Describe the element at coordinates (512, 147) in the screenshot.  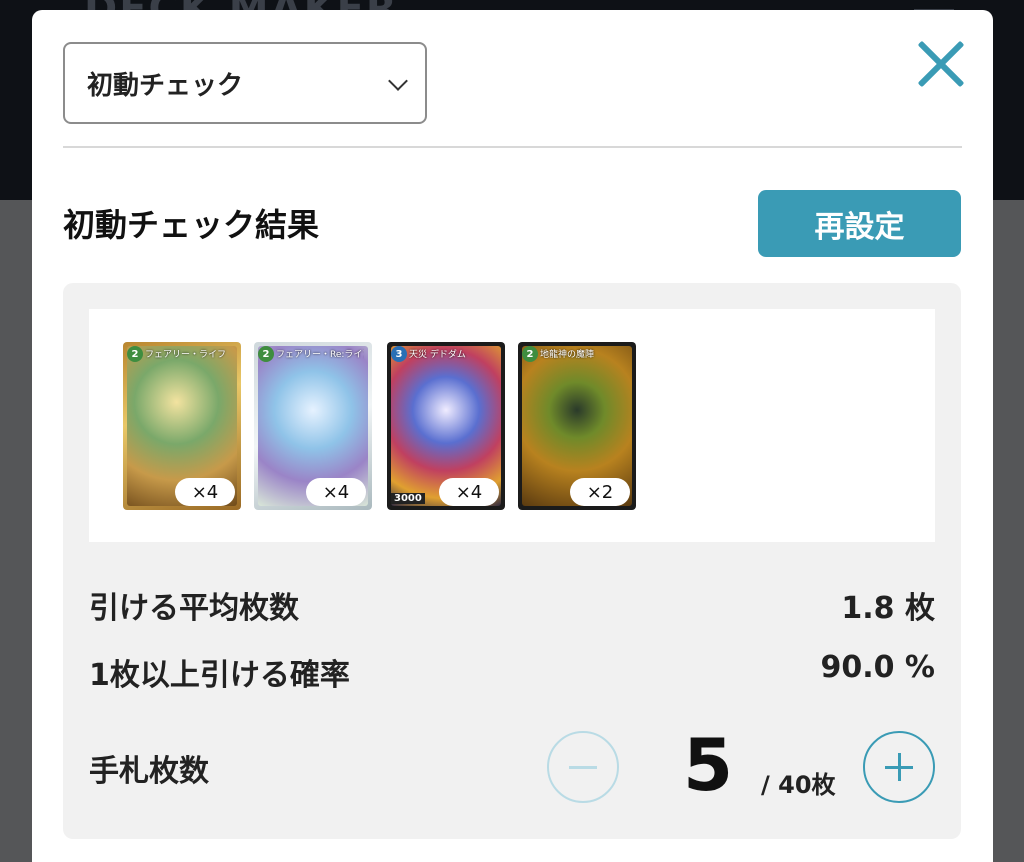
I see `divider` at that location.